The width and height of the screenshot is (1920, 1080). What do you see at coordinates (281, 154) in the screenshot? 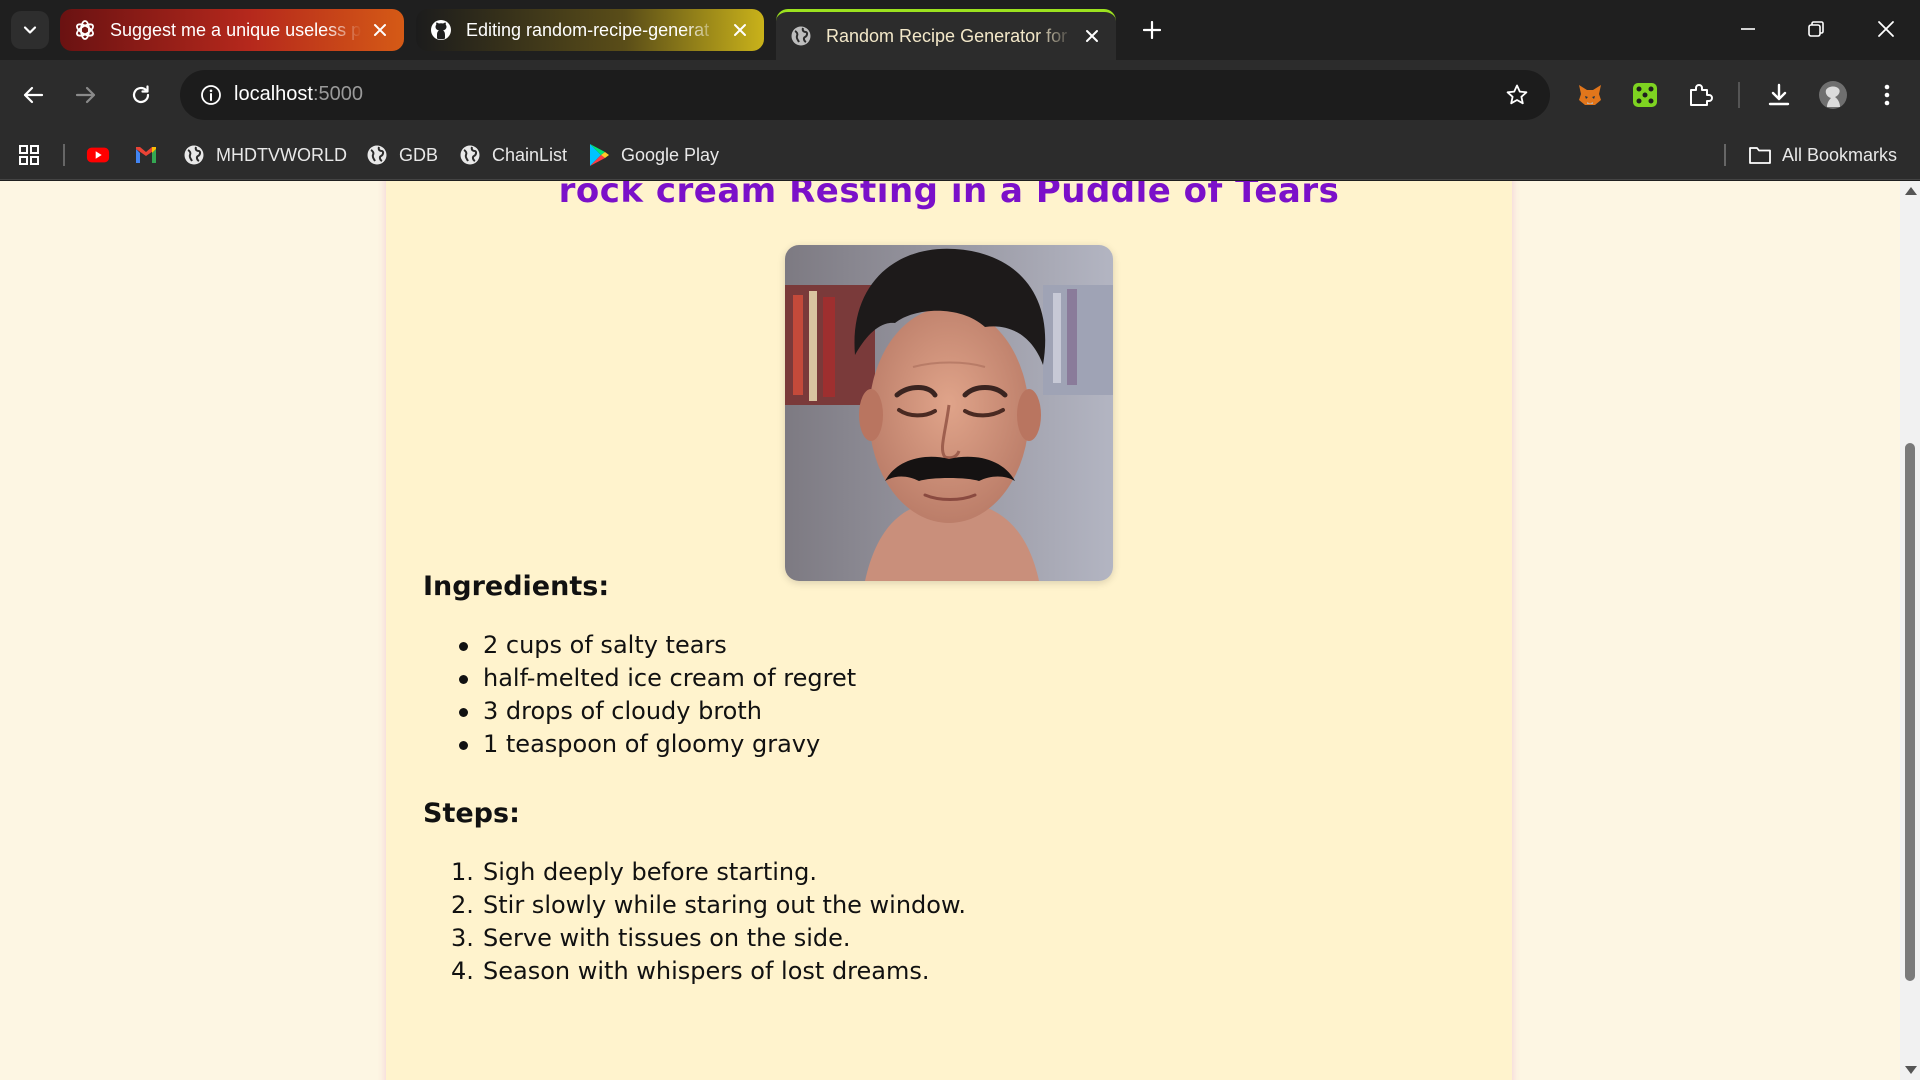
I see `bookmark-label: MHDTVWORLD` at bounding box center [281, 154].